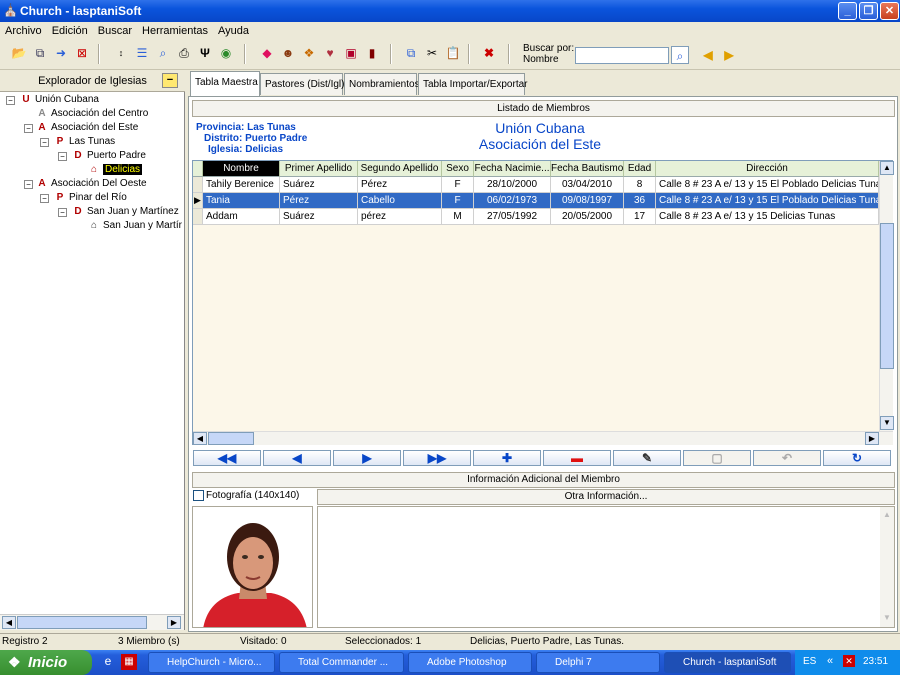 Image resolution: width=900 pixels, height=675 pixels. What do you see at coordinates (809, 661) in the screenshot?
I see `language-indicator: ES` at bounding box center [809, 661].